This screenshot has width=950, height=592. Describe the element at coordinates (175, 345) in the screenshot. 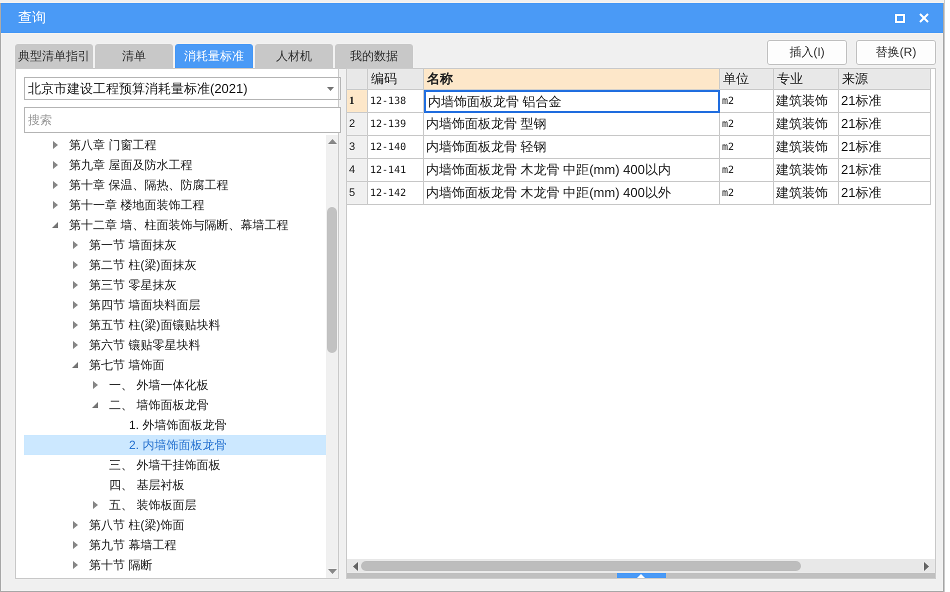

I see `tree-item: 第六节 镶贴零星块料` at that location.